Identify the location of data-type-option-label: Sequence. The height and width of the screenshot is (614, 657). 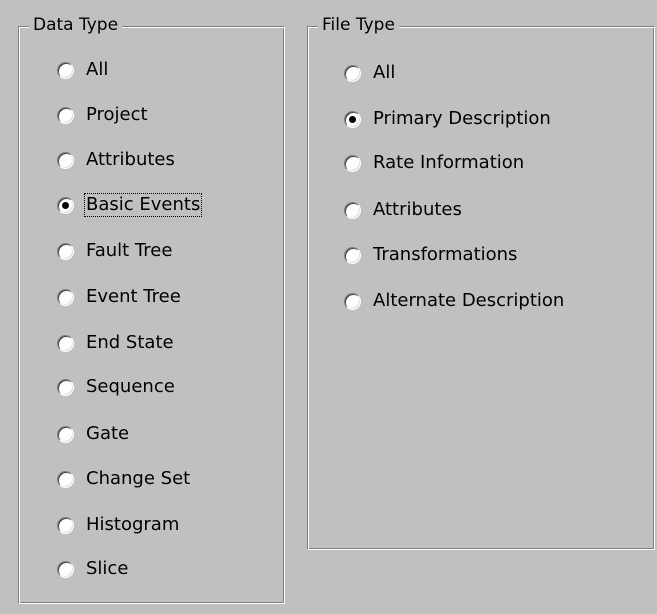
(130, 386).